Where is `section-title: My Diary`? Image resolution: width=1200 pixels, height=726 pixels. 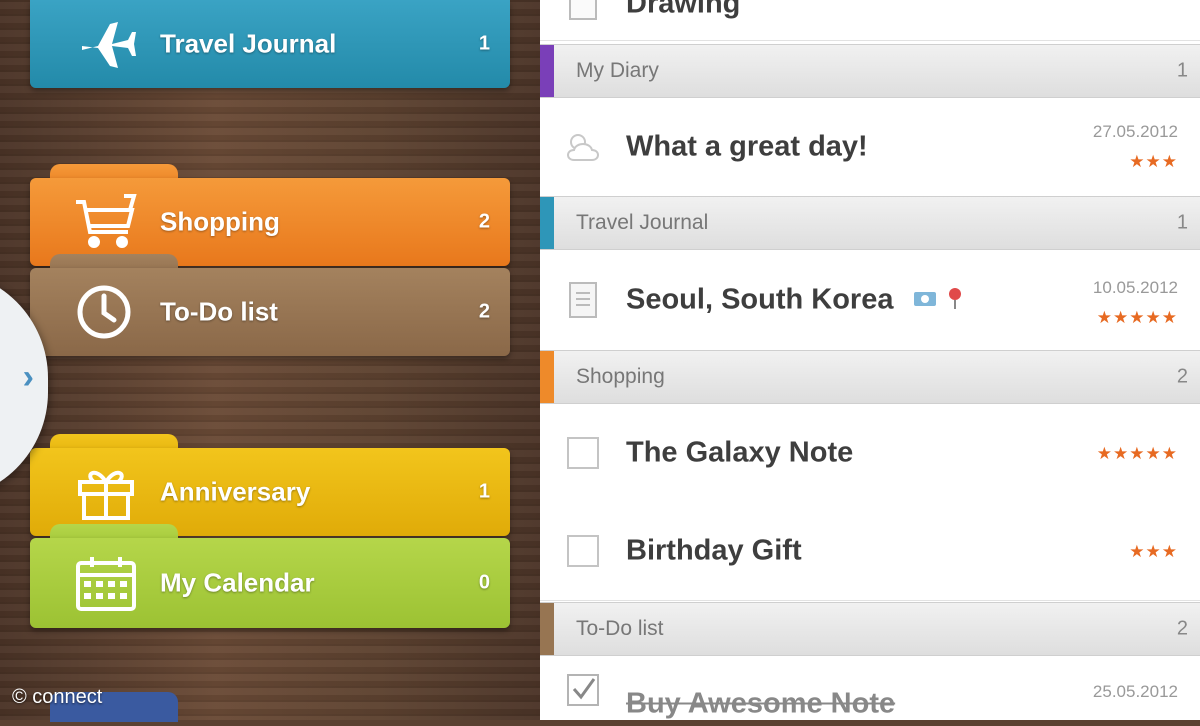 section-title: My Diary is located at coordinates (617, 70).